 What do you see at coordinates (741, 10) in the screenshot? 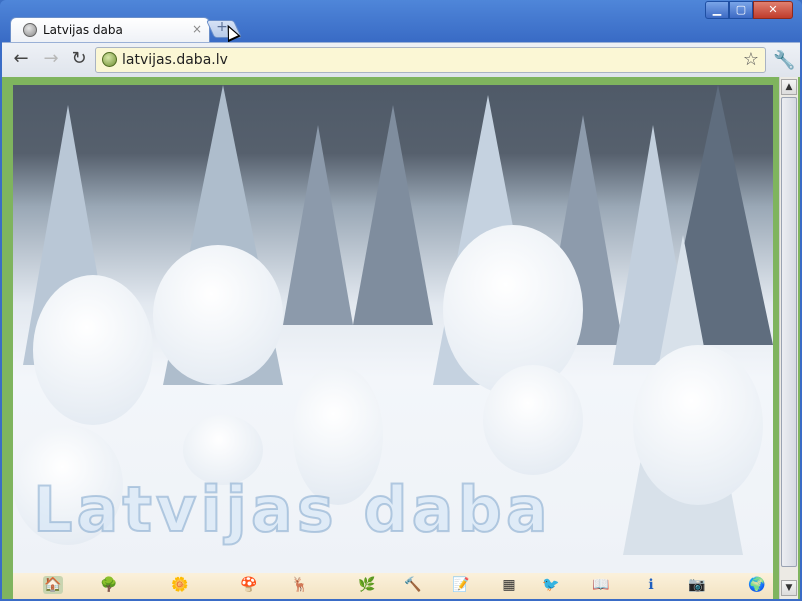
I see `maximize-button: ▢` at bounding box center [741, 10].